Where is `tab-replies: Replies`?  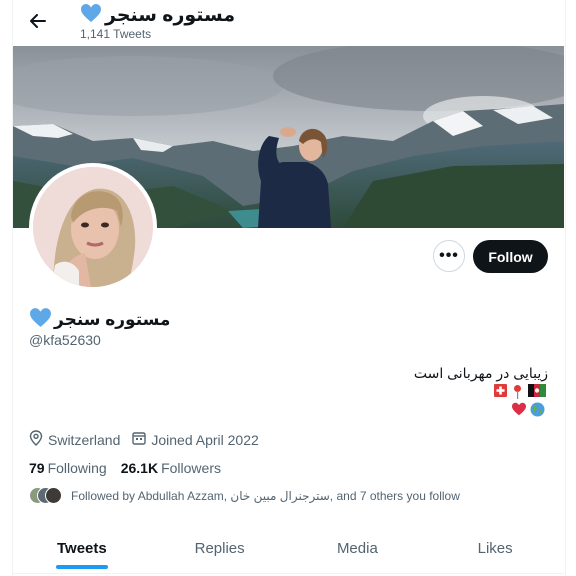 tab-replies: Replies is located at coordinates (220, 548).